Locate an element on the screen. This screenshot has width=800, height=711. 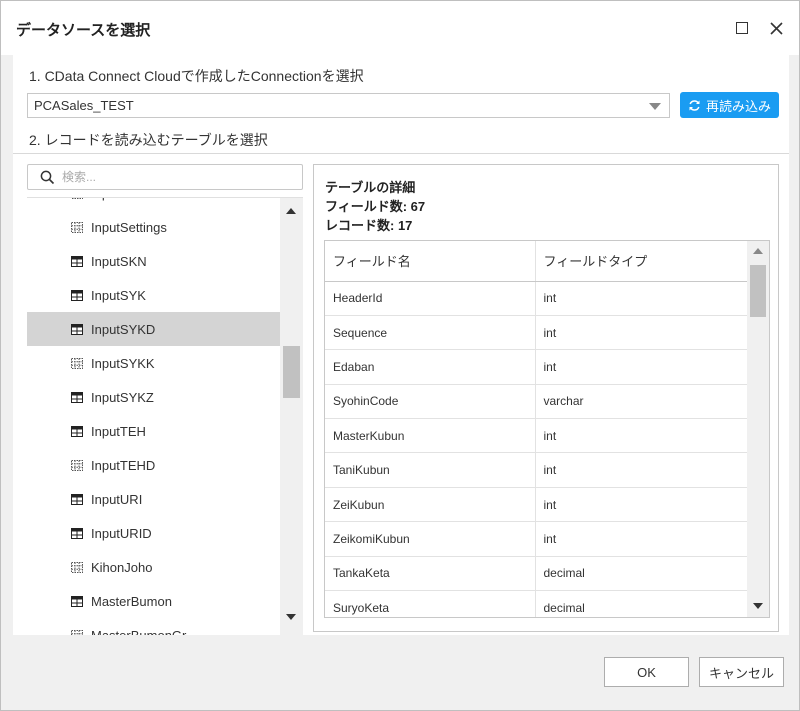
record-count: レコード数: 17 is located at coordinates (369, 225).